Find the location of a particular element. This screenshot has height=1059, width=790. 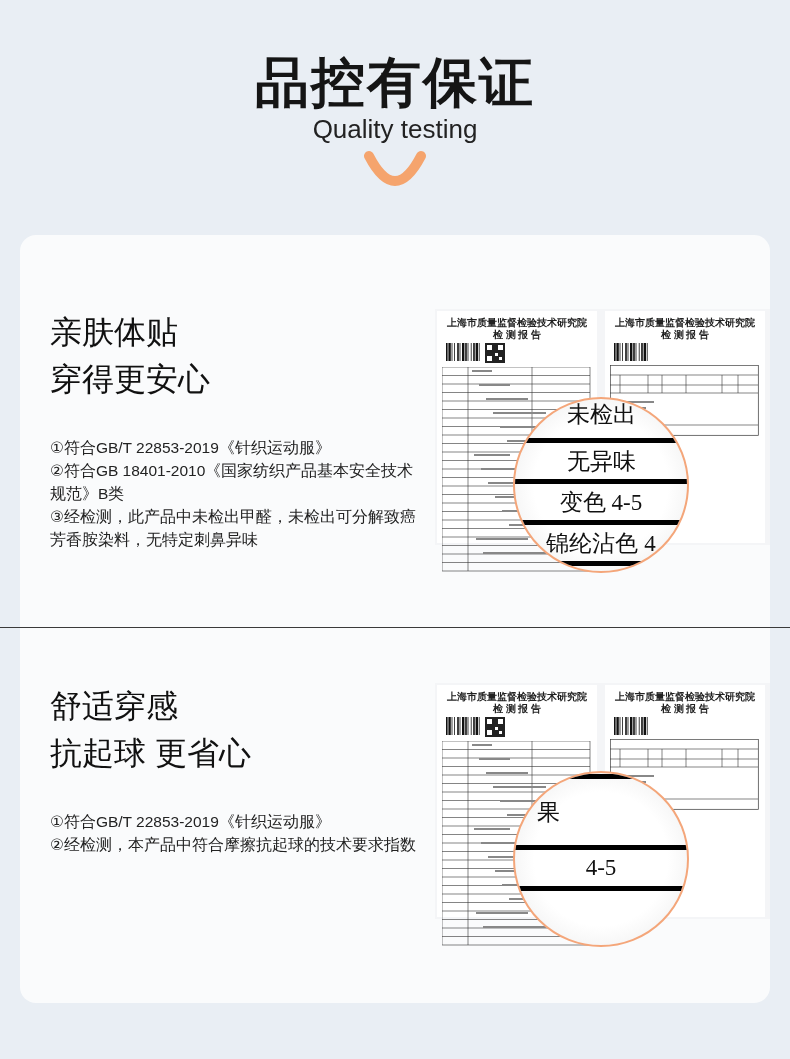

result-text: 4-5 is located at coordinates (601, 868).